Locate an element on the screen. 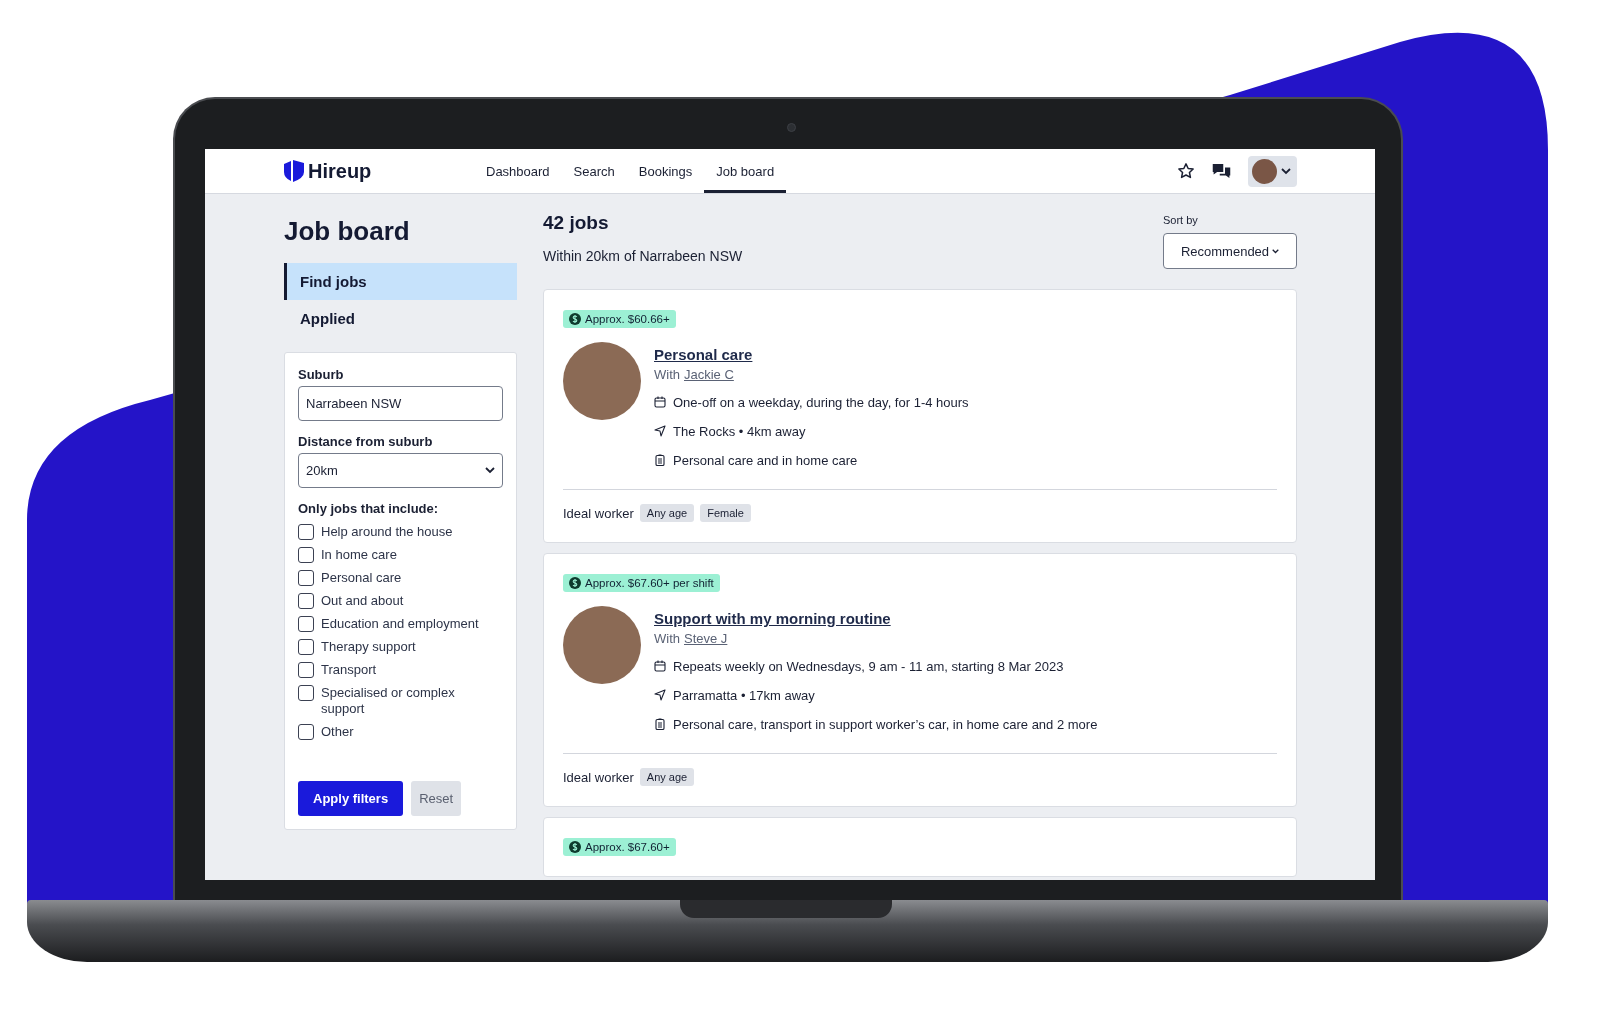  tag: Female is located at coordinates (725, 513).